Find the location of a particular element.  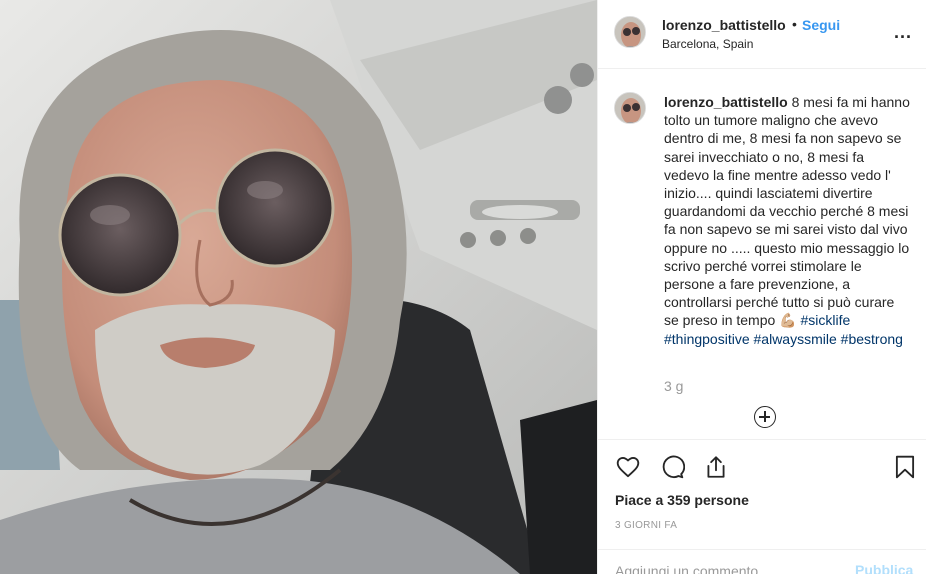

caption-avatar is located at coordinates (630, 108).